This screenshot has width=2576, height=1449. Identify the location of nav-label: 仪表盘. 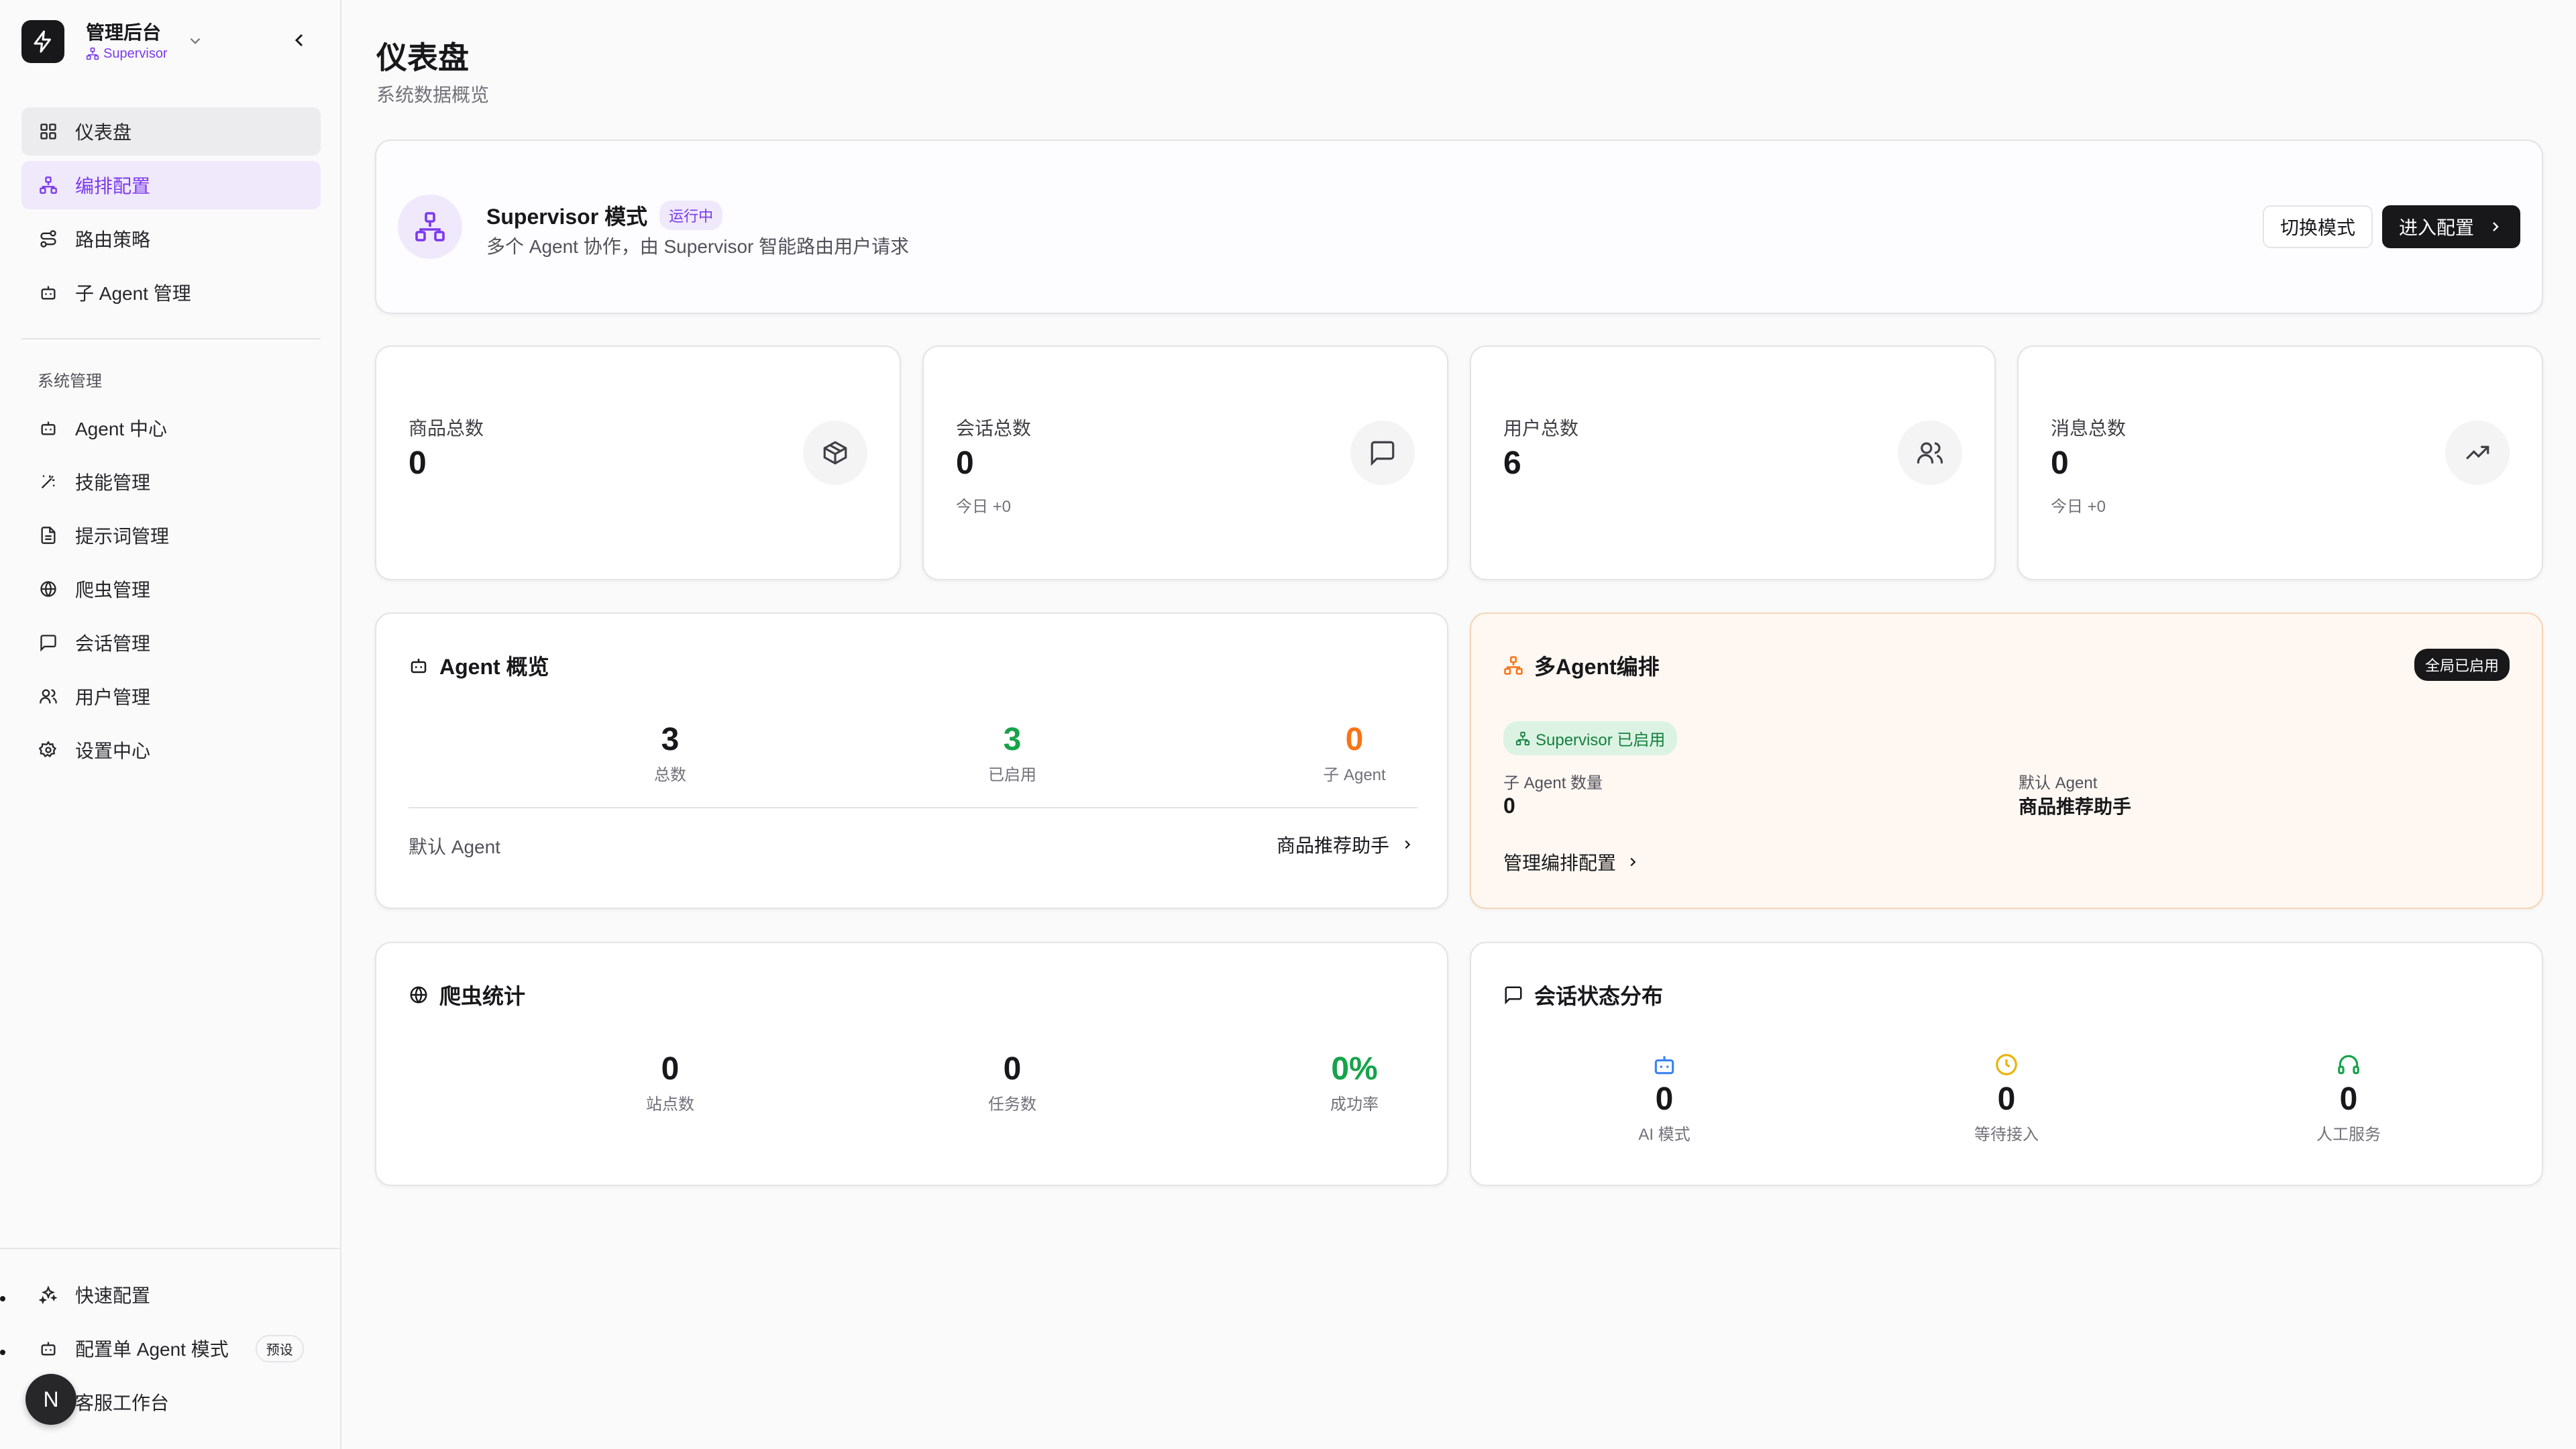
(103, 132).